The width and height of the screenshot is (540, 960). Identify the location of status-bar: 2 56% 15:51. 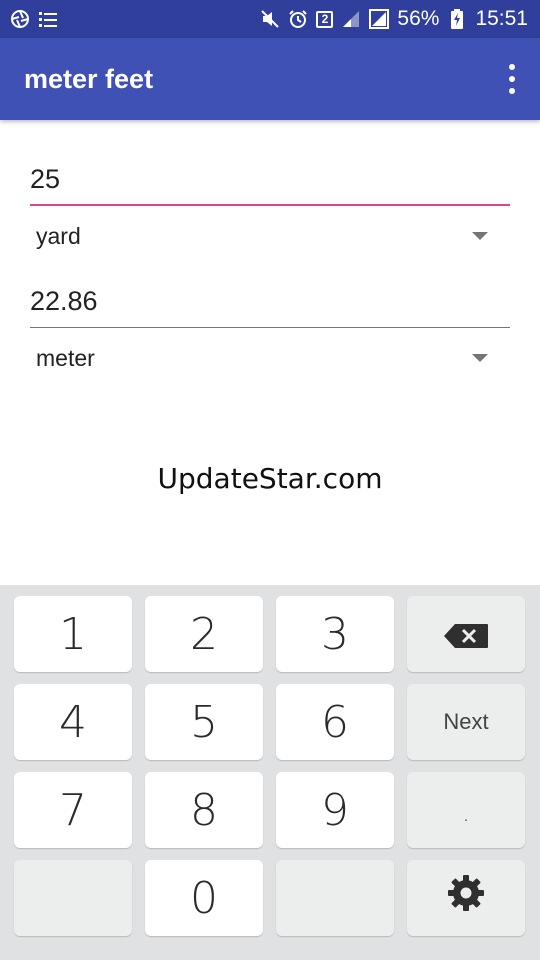
(270, 19).